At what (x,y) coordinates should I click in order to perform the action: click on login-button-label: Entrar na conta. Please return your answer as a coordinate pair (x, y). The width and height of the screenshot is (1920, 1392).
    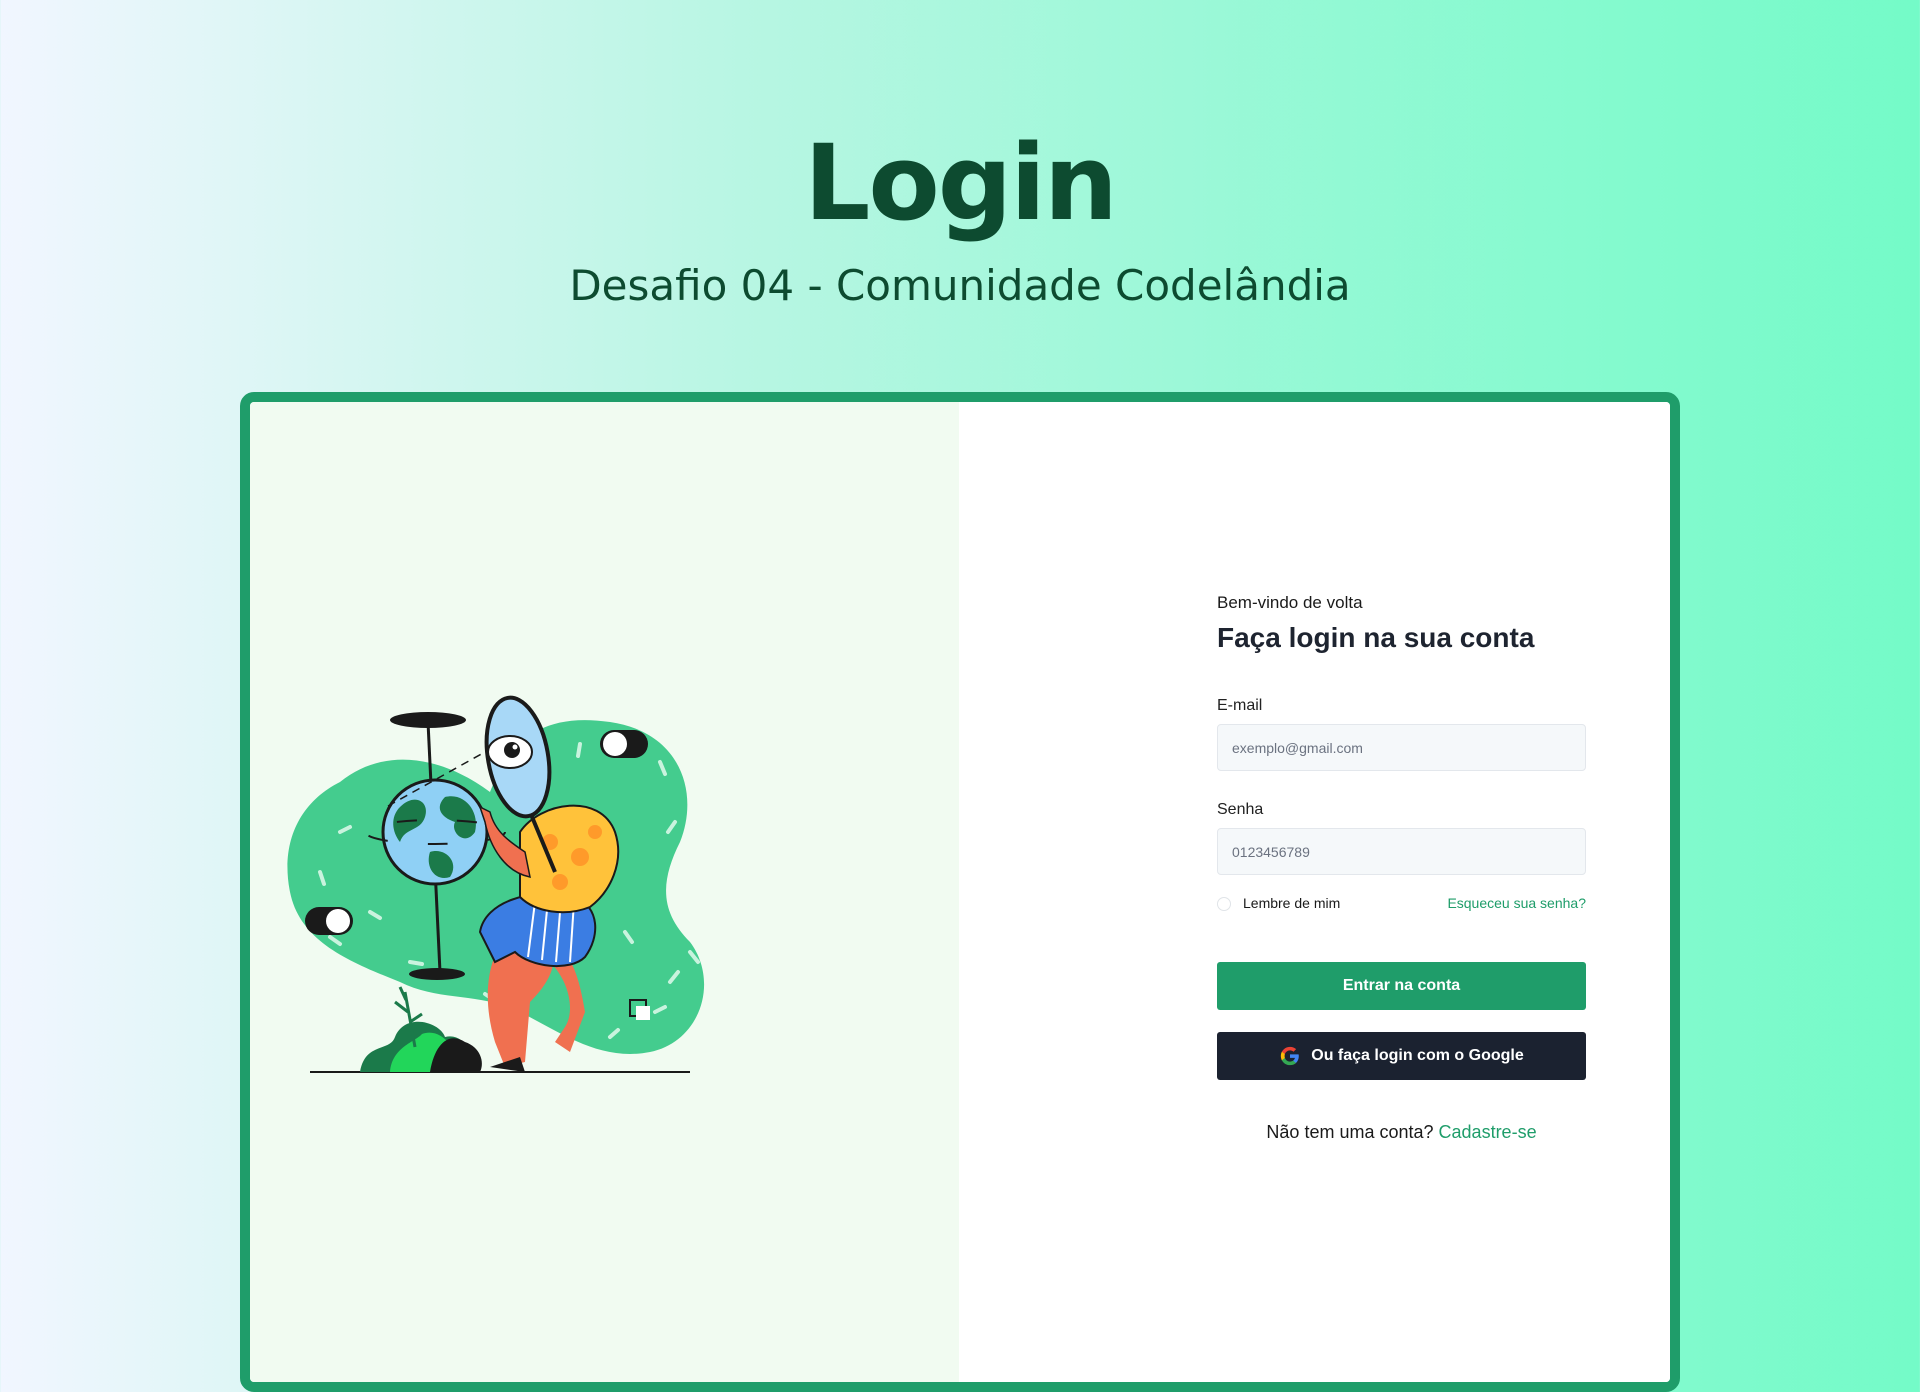
    Looking at the image, I should click on (1401, 985).